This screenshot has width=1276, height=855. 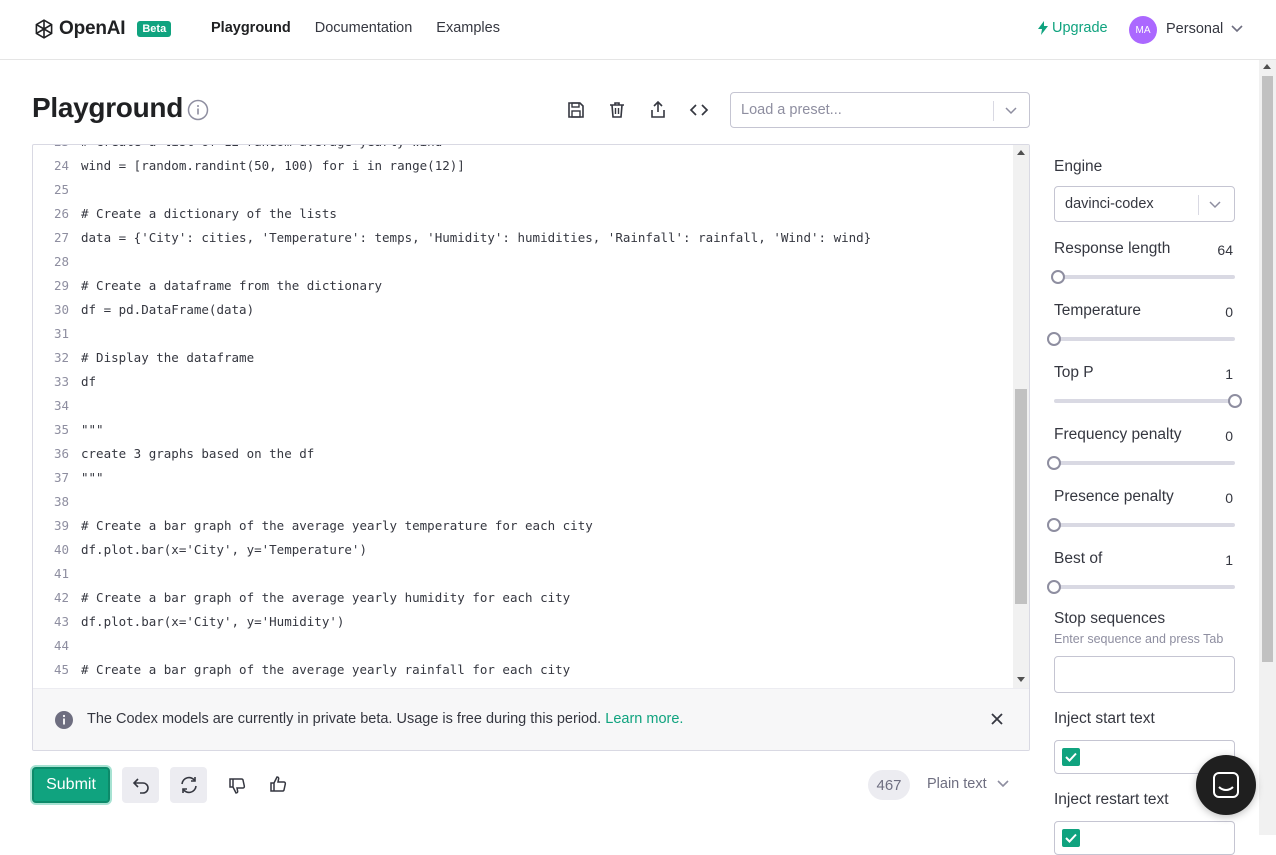 I want to click on page-scrollbar, so click(x=1267, y=447).